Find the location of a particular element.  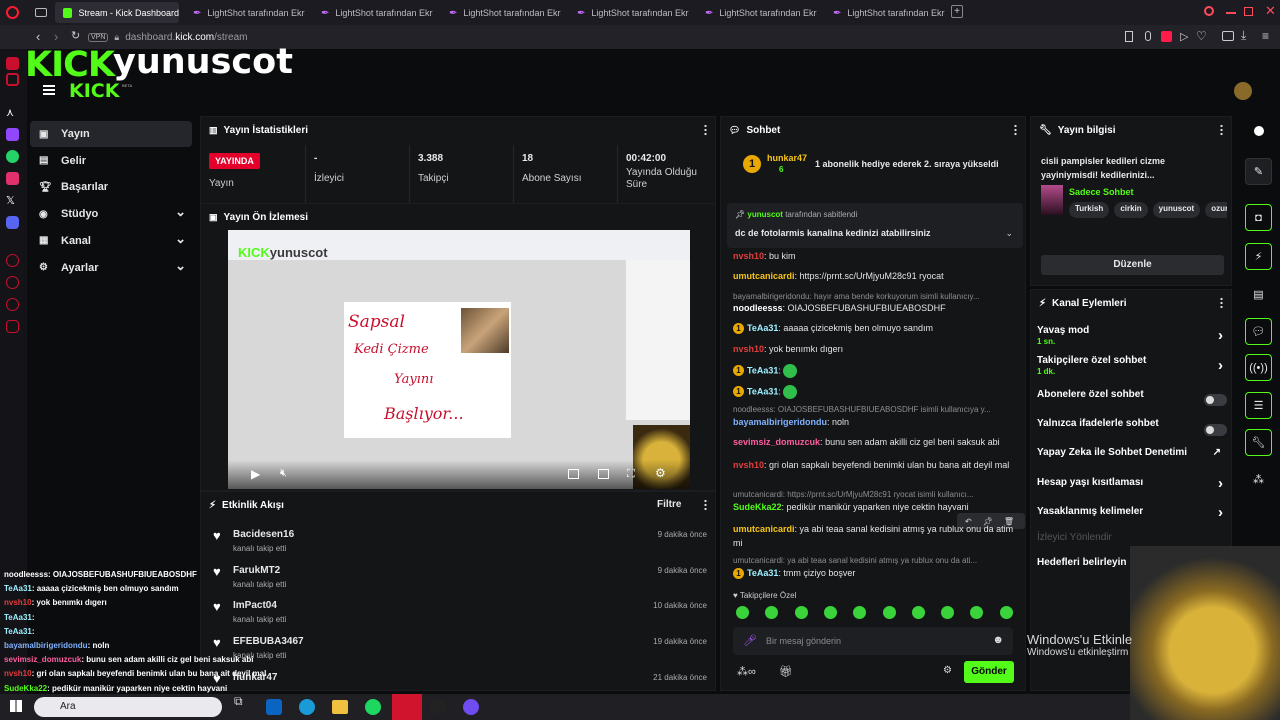

filter-button: Filtre is located at coordinates (669, 504).